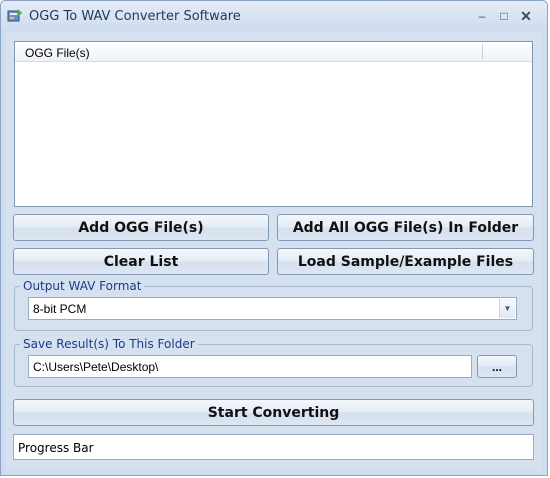 Image resolution: width=550 pixels, height=478 pixels. I want to click on maximize-button: □, so click(504, 16).